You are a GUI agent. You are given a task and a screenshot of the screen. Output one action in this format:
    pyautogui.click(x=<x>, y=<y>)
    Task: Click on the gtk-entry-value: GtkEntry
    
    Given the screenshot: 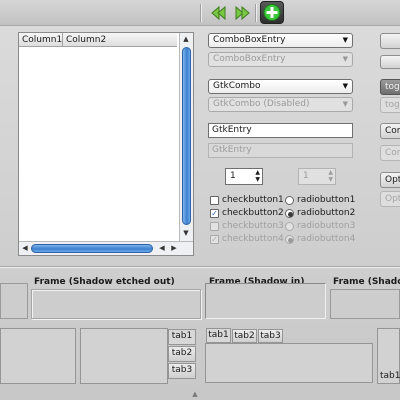 What is the action you would take?
    pyautogui.click(x=232, y=130)
    